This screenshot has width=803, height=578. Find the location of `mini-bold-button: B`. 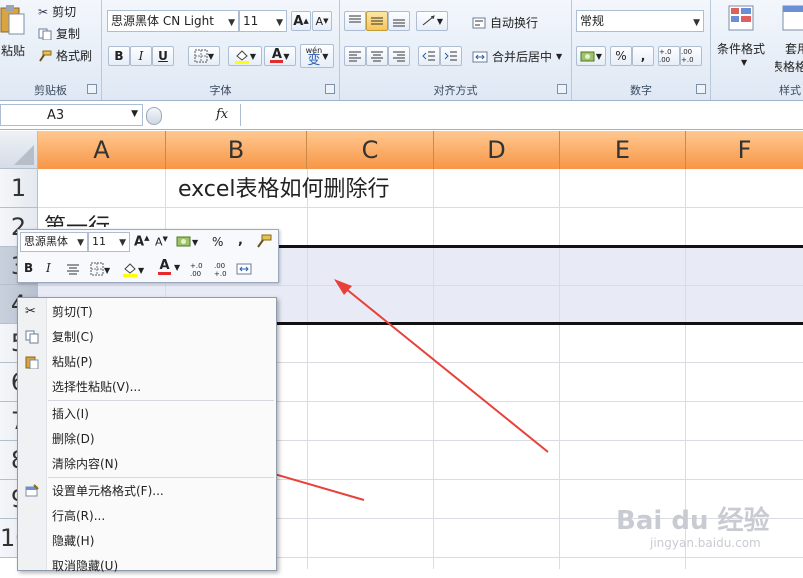

mini-bold-button: B is located at coordinates (28, 268).